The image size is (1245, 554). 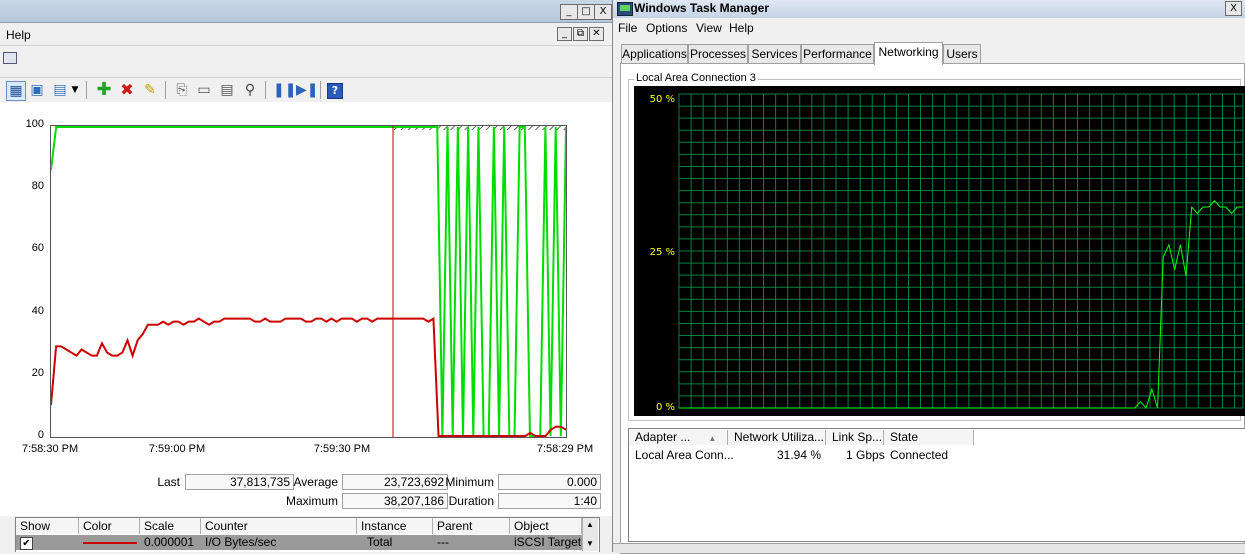 What do you see at coordinates (110, 543) in the screenshot?
I see `counter-color-swatch` at bounding box center [110, 543].